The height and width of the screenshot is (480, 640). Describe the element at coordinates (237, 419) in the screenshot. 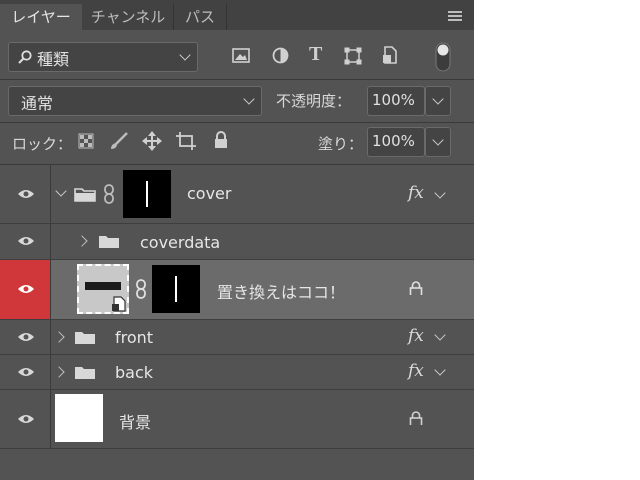

I see `layer-row-background: 背景` at that location.